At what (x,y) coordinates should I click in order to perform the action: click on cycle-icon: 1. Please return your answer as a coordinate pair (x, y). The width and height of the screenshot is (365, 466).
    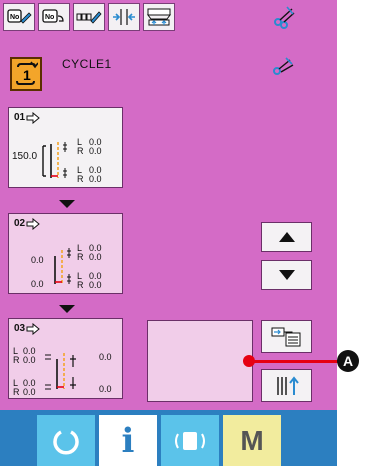
    Looking at the image, I should click on (27, 73).